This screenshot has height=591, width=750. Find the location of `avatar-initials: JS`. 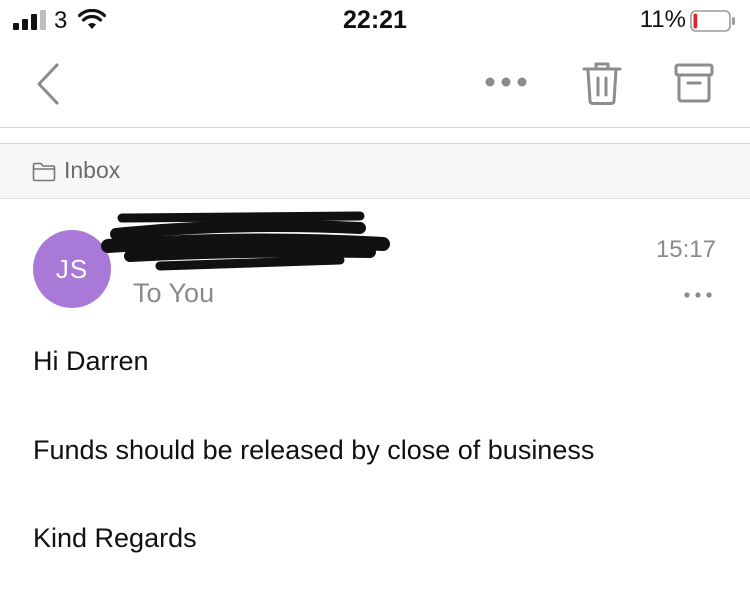

avatar-initials: JS is located at coordinates (72, 268).